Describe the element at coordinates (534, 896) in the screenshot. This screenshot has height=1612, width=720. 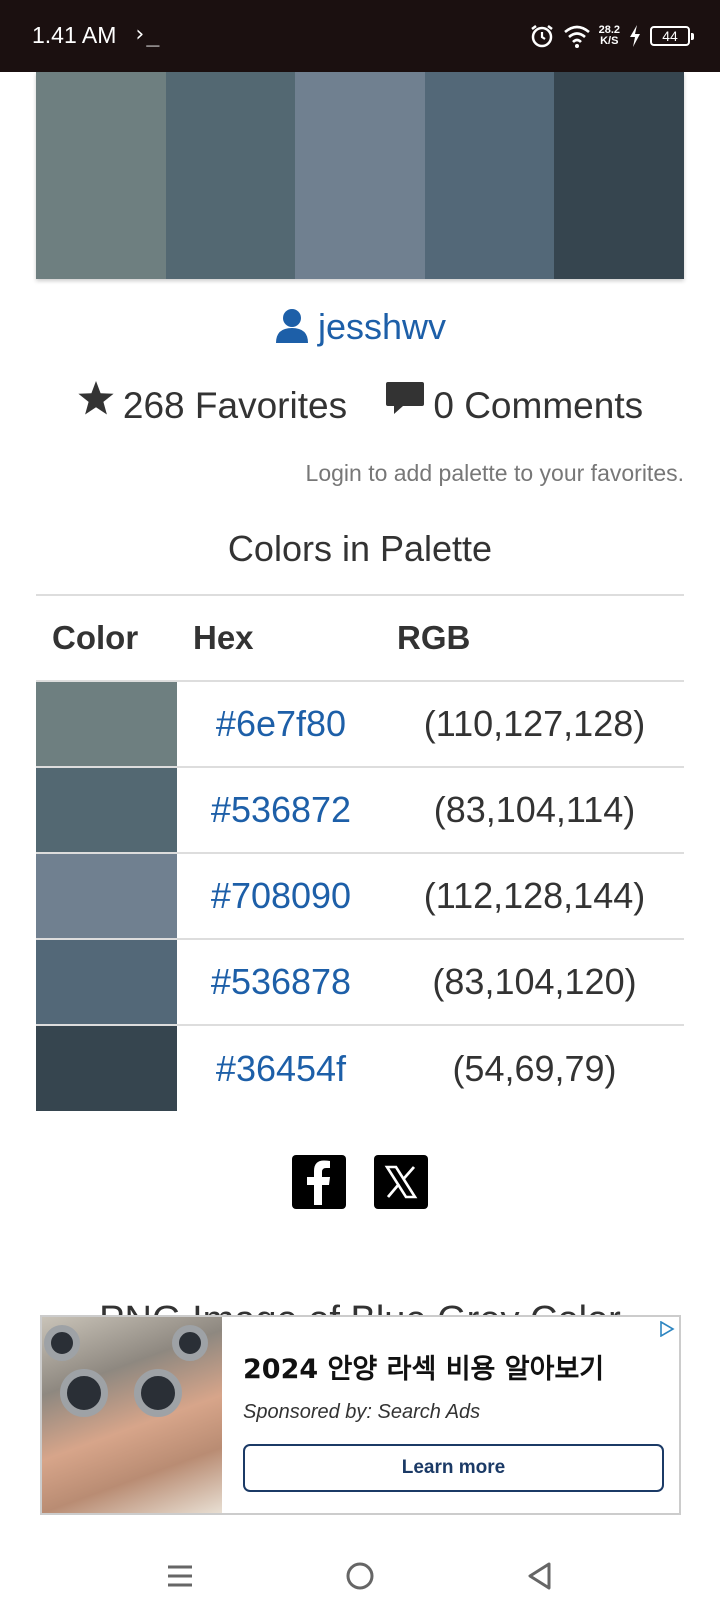
I see `rgb-value: (112,128,144)` at that location.